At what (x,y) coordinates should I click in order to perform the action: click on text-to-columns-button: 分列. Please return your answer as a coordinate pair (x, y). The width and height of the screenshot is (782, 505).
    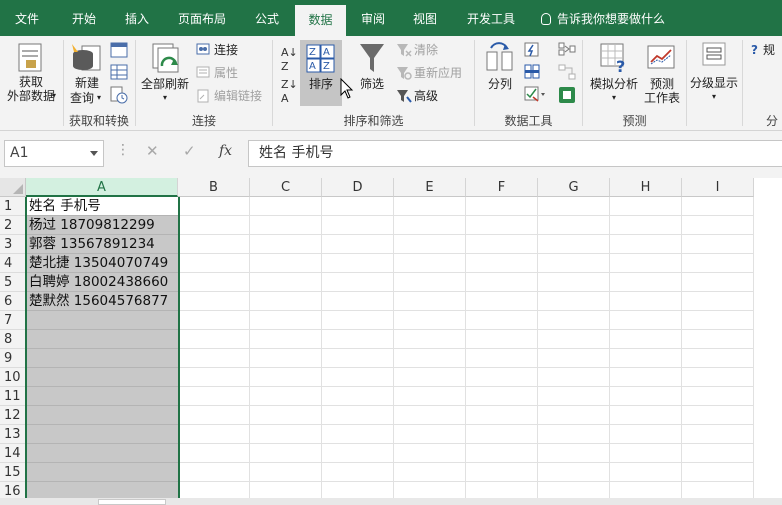
    Looking at the image, I should click on (500, 84).